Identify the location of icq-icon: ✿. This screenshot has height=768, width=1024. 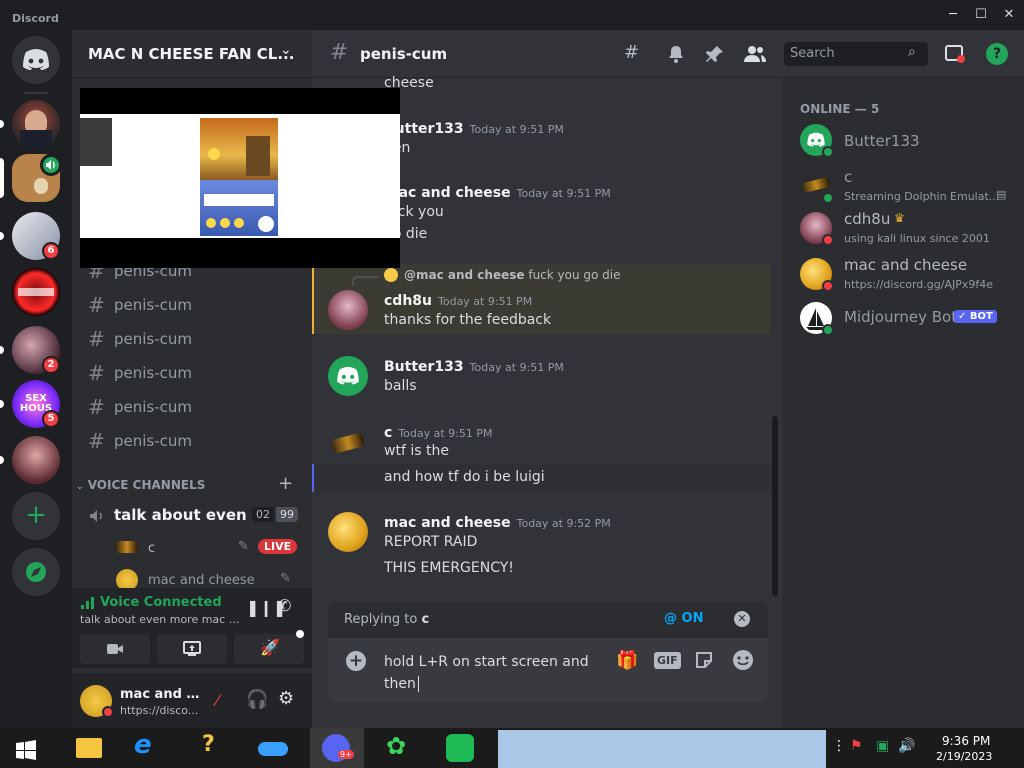
(398, 748).